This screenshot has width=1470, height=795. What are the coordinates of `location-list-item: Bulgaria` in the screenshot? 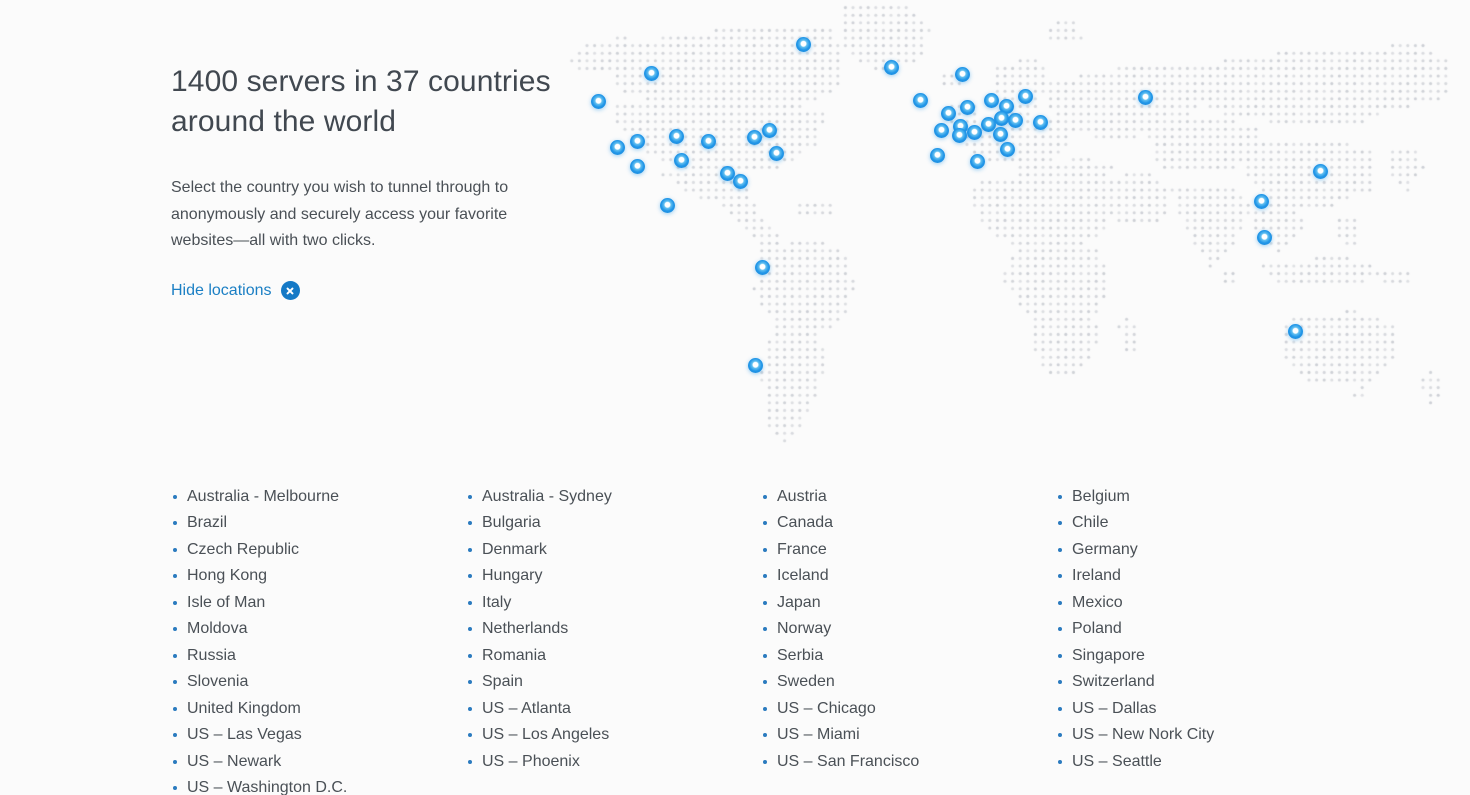 It's located at (613, 523).